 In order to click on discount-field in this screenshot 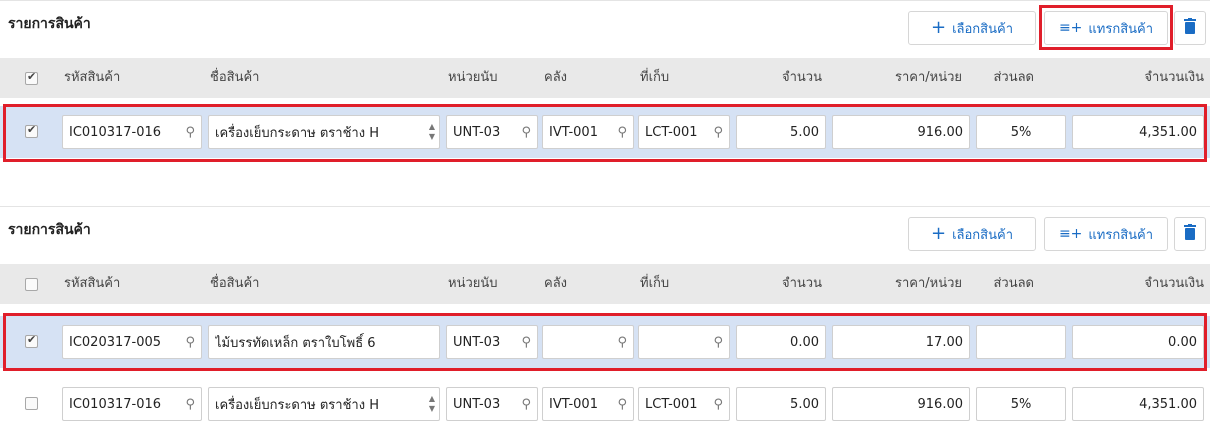, I will do `click(1021, 342)`.